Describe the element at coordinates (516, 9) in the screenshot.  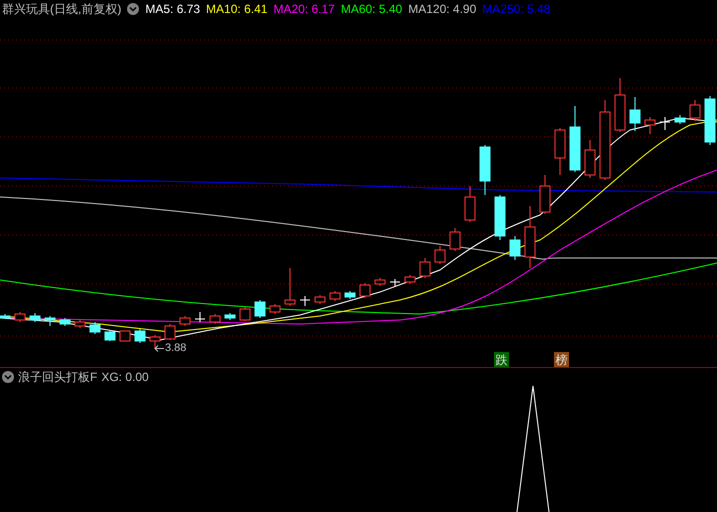
I see `moving-average-reading: MA250: 5.48` at that location.